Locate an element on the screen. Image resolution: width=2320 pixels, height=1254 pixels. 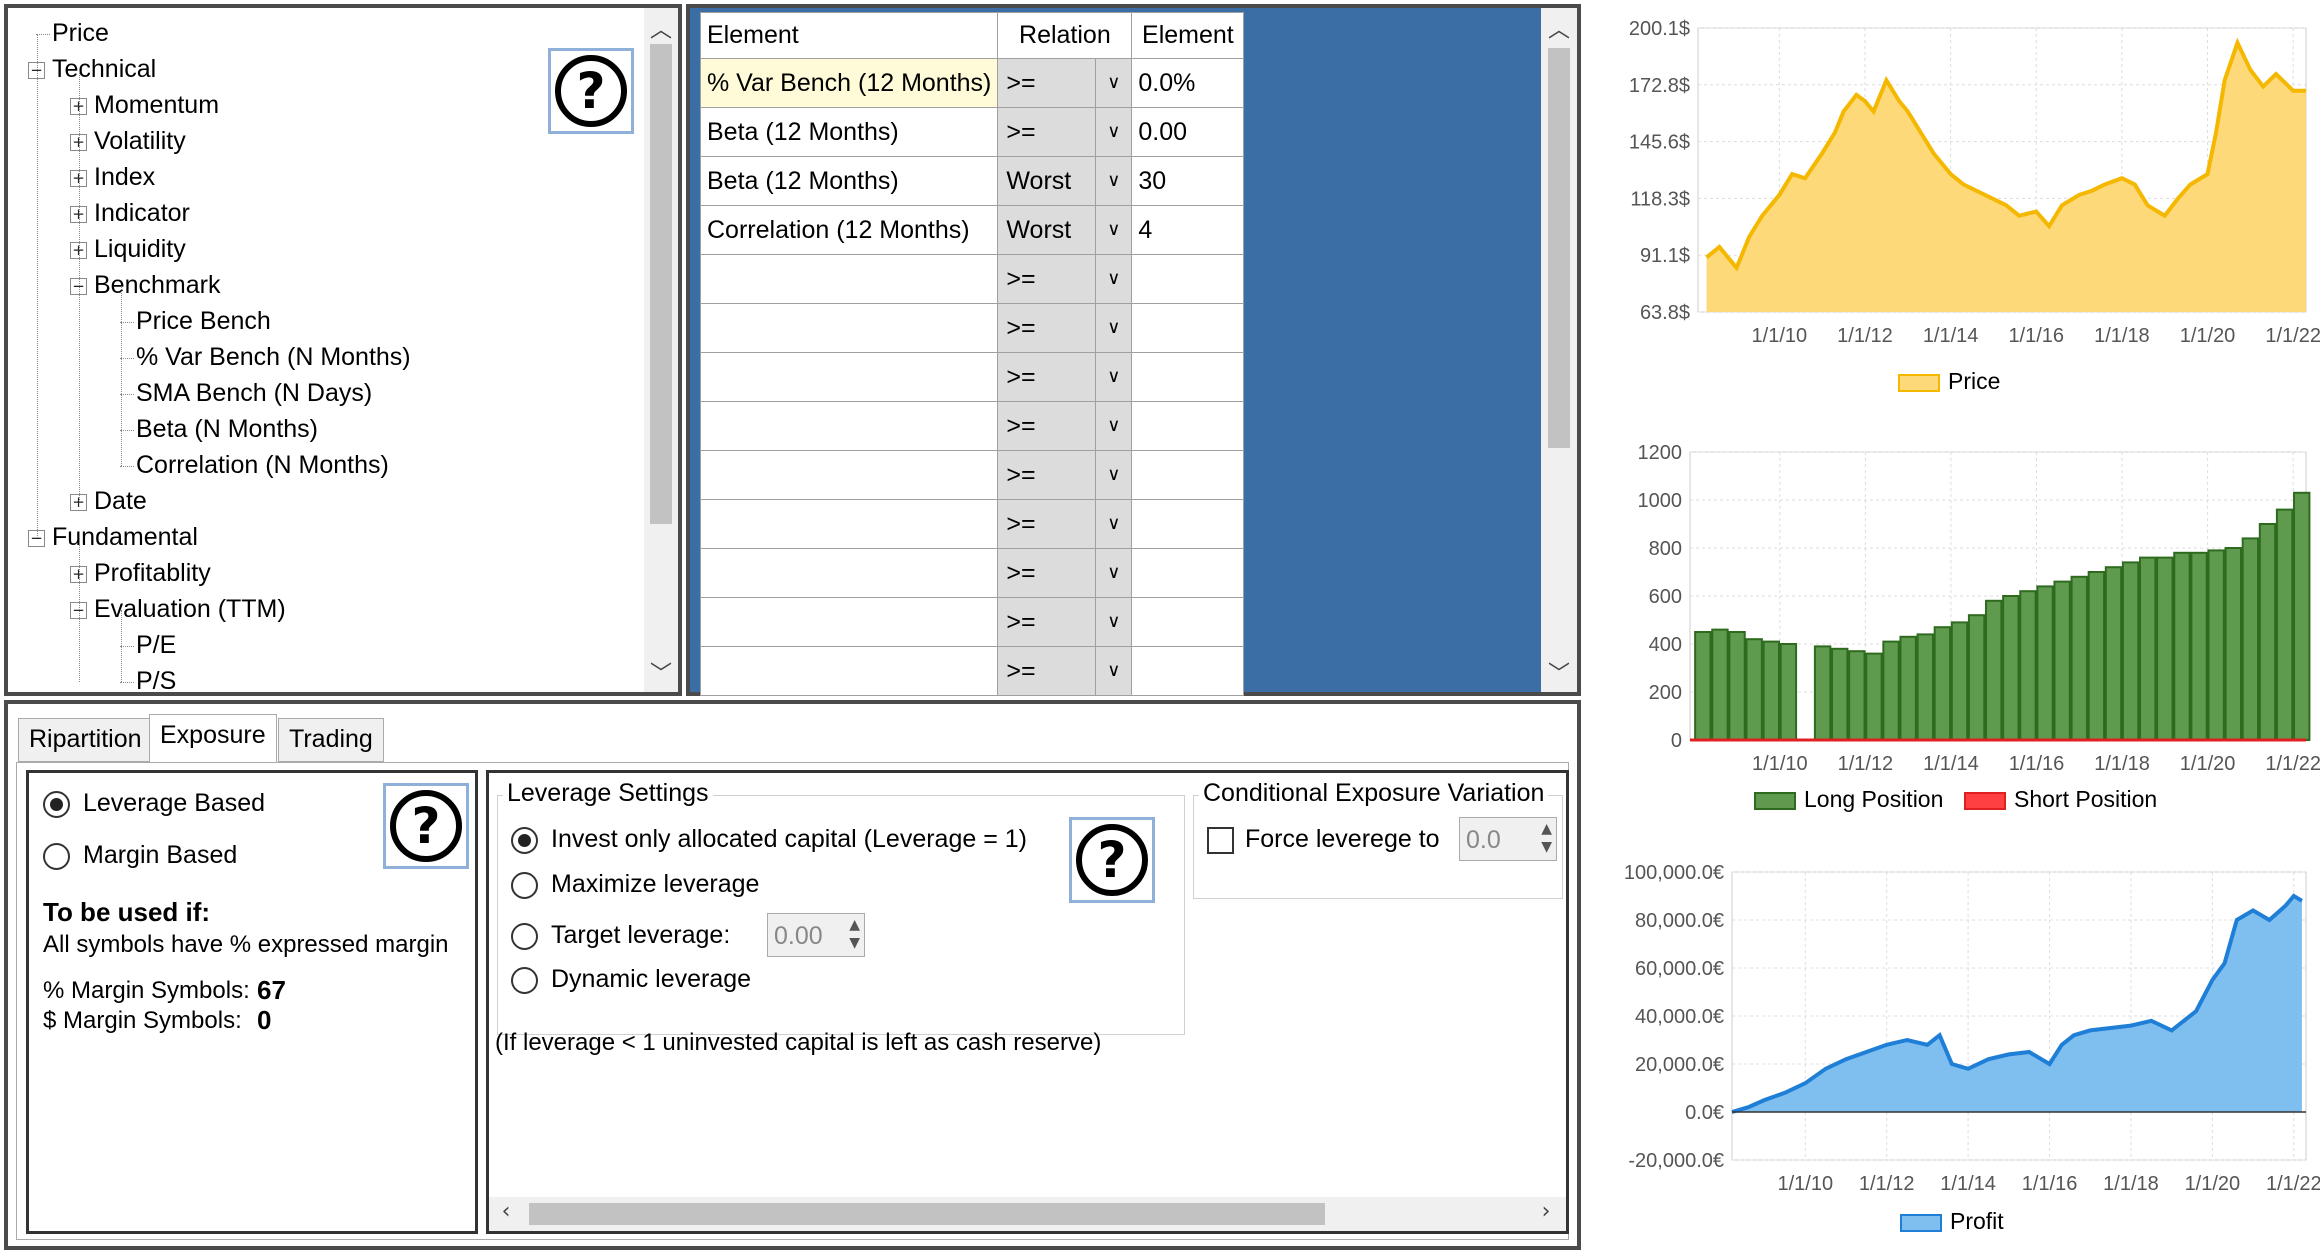
tree-scrollbar: ︿ ﹀ is located at coordinates (661, 350).